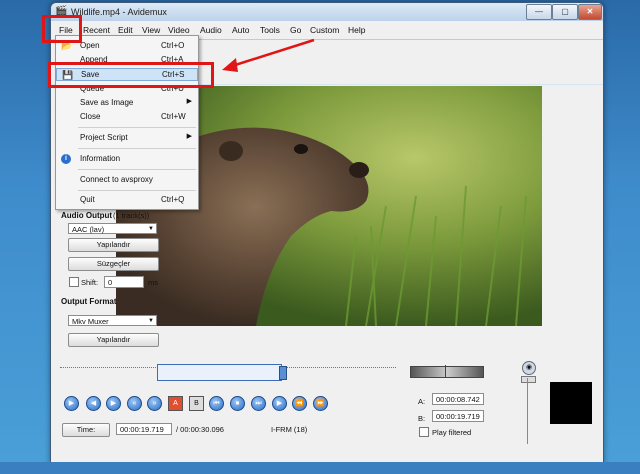  Describe the element at coordinates (289, 429) in the screenshot. I see `frame-type: I-FRM (18)` at that location.